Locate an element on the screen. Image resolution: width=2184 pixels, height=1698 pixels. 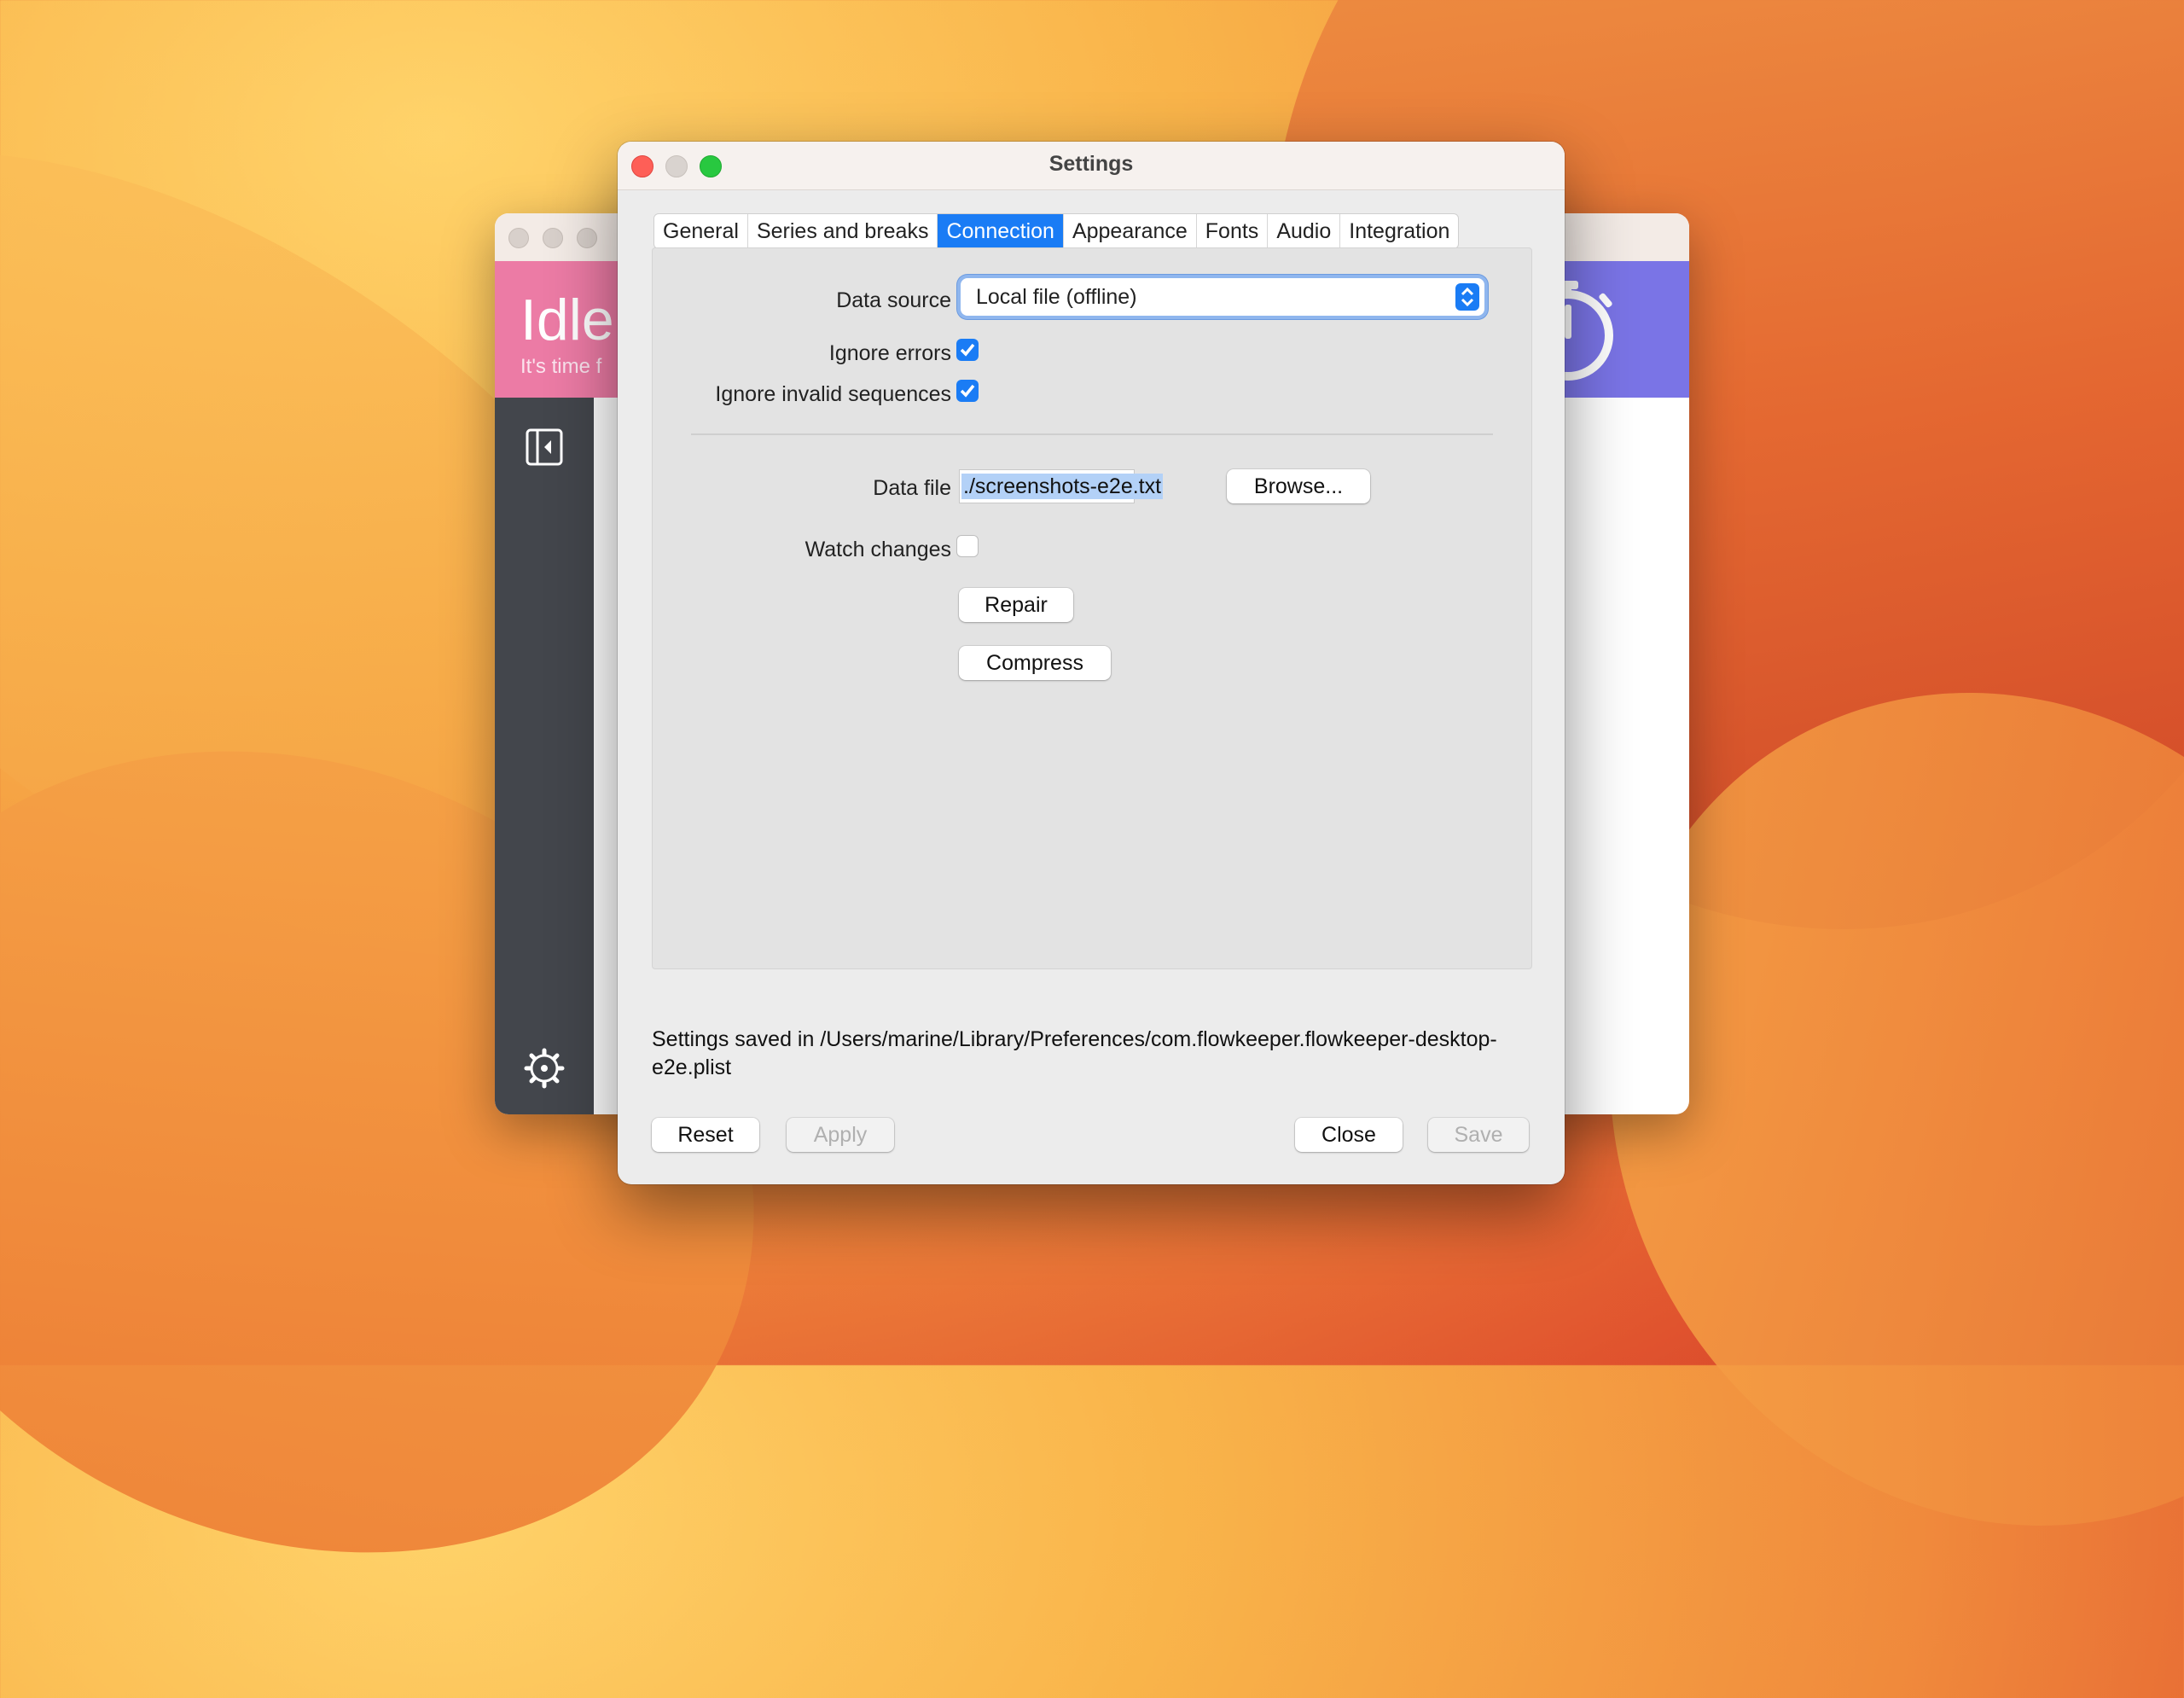
sidebar-toggle-icon is located at coordinates (544, 447).